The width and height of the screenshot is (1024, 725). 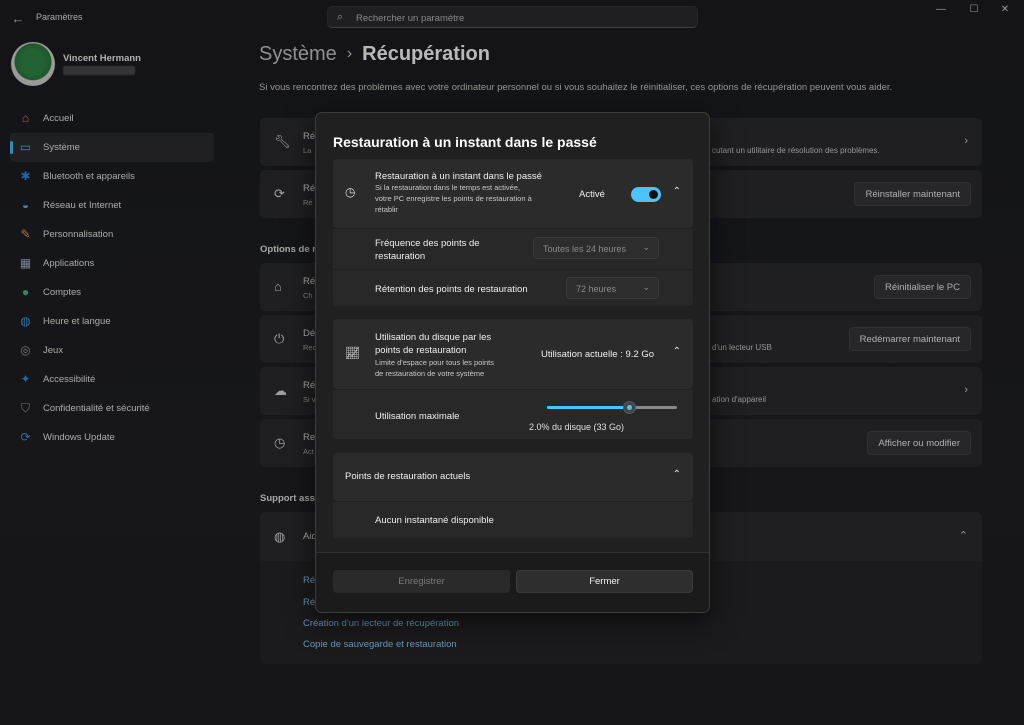 I want to click on retention-value: 72 heures, so click(x=596, y=289).